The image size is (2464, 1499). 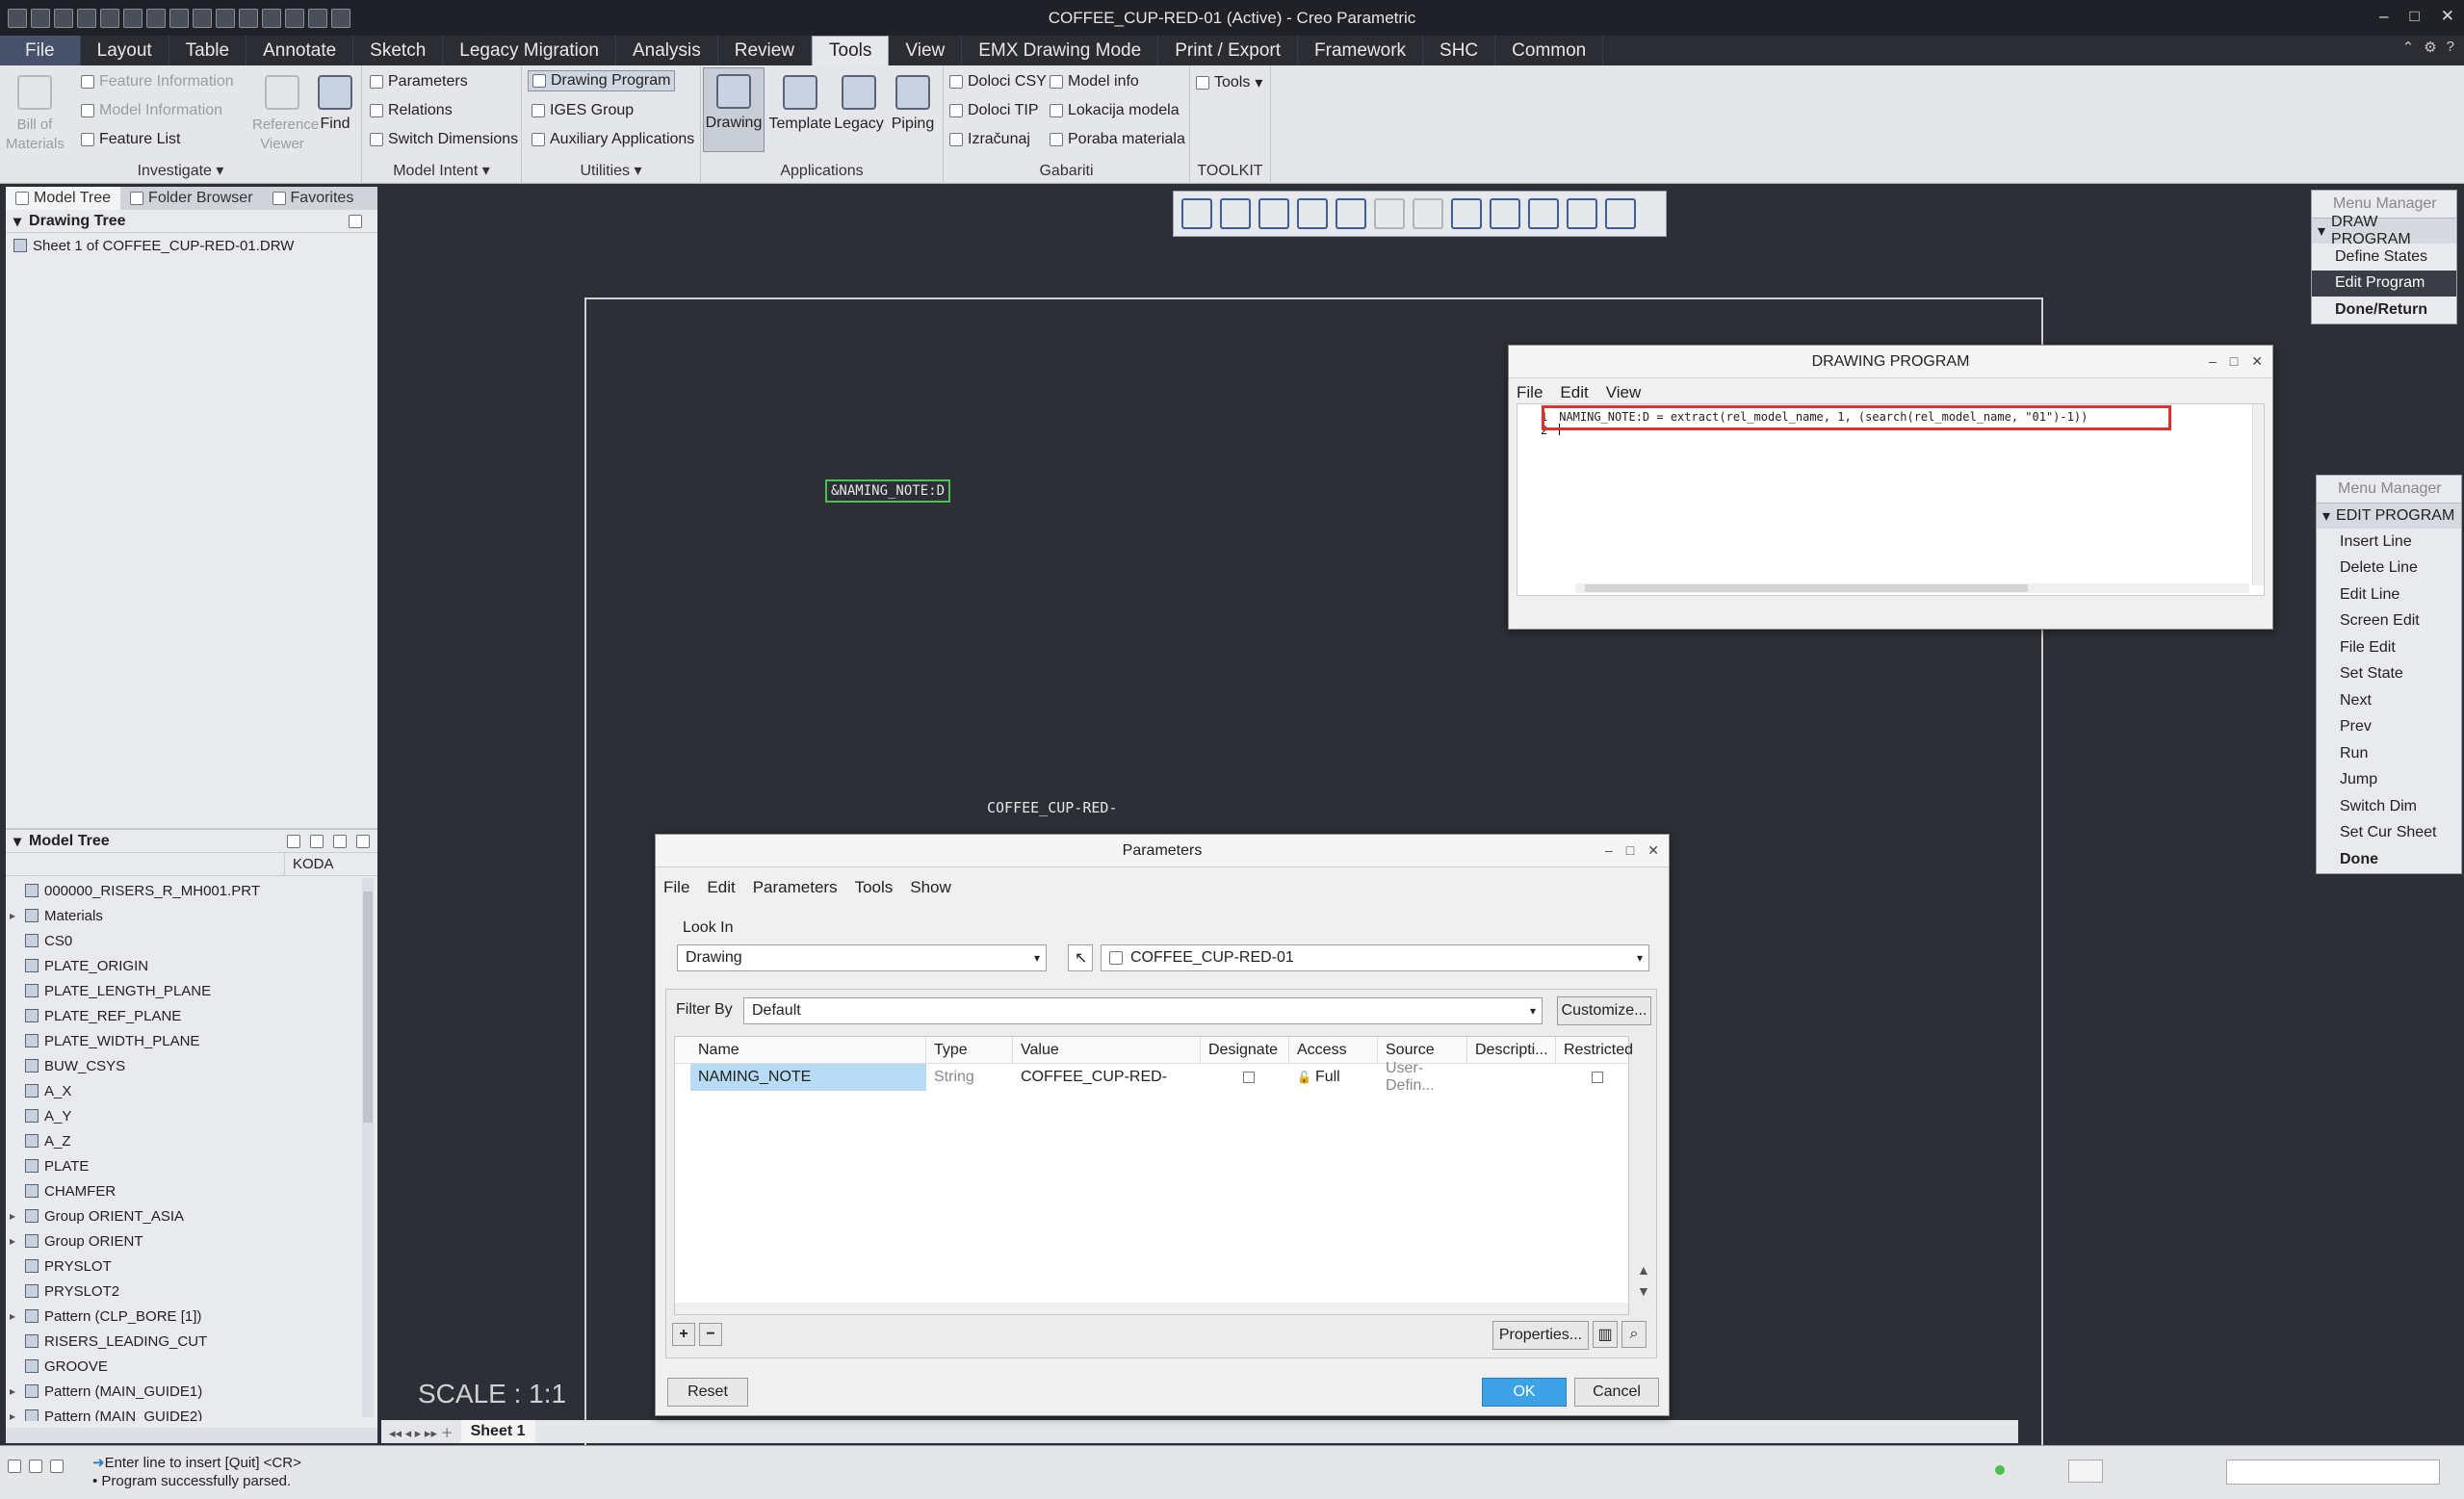 I want to click on bill-of-materials-button: Bill of Materials, so click(x=35, y=111).